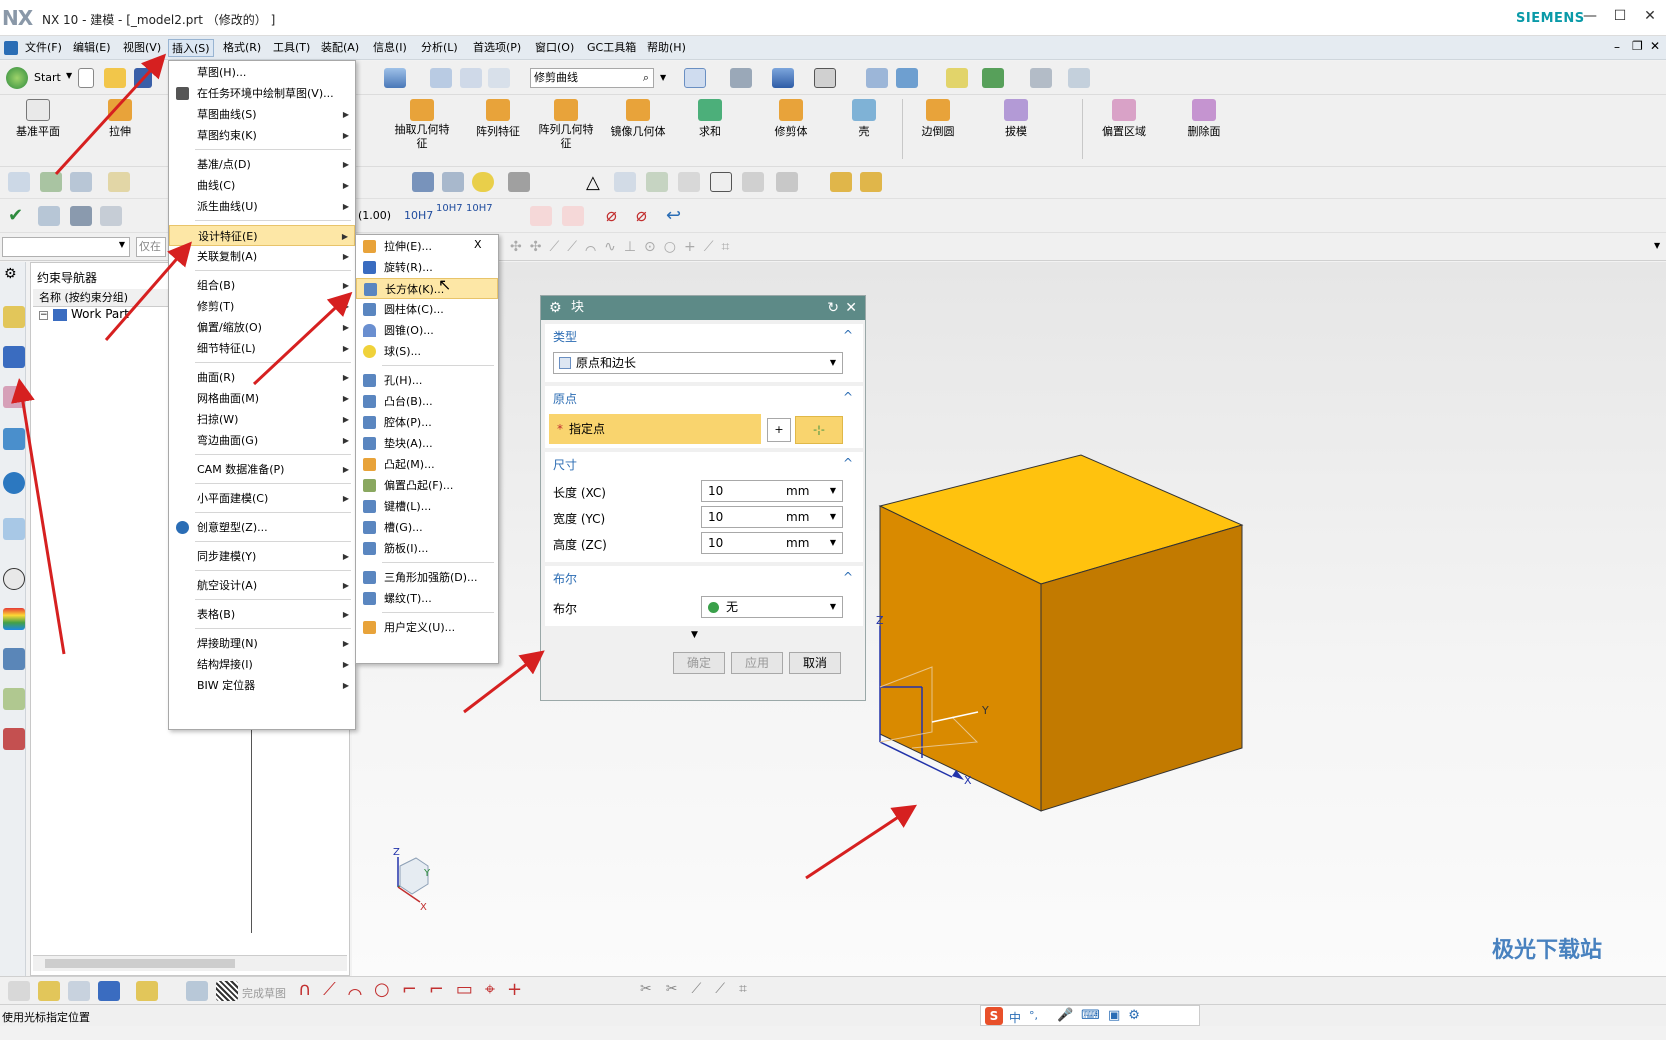 The width and height of the screenshot is (1666, 1040). I want to click on menu-view: 视图(V), so click(142, 48).